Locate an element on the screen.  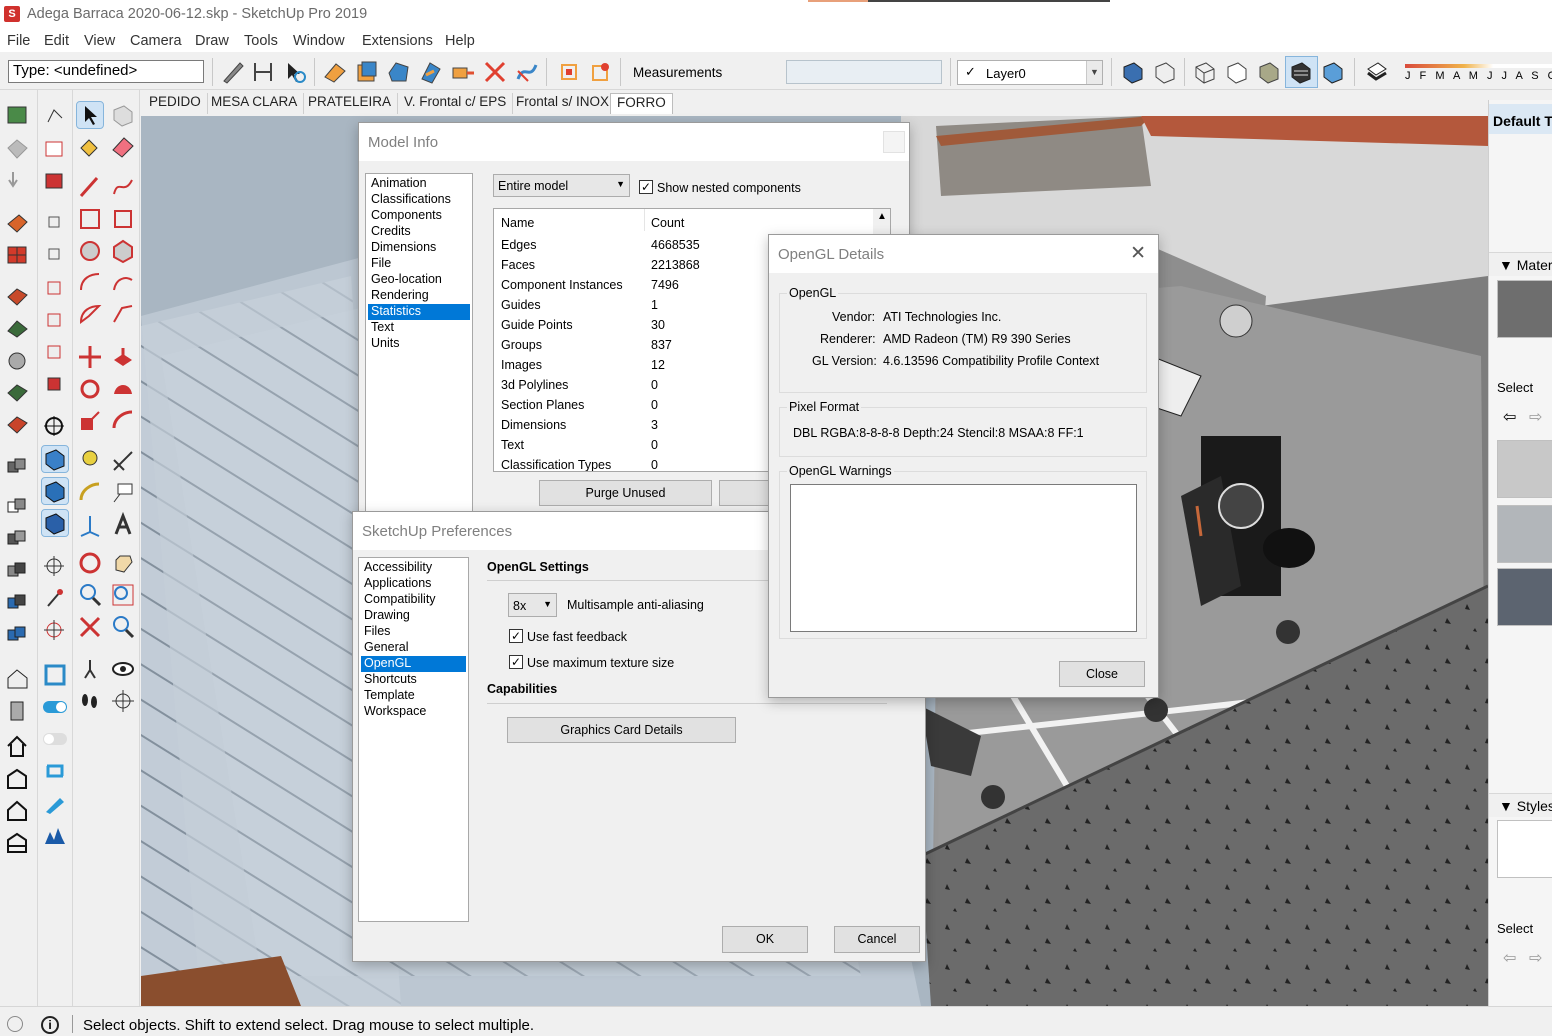
nav-item: General is located at coordinates (413, 648).